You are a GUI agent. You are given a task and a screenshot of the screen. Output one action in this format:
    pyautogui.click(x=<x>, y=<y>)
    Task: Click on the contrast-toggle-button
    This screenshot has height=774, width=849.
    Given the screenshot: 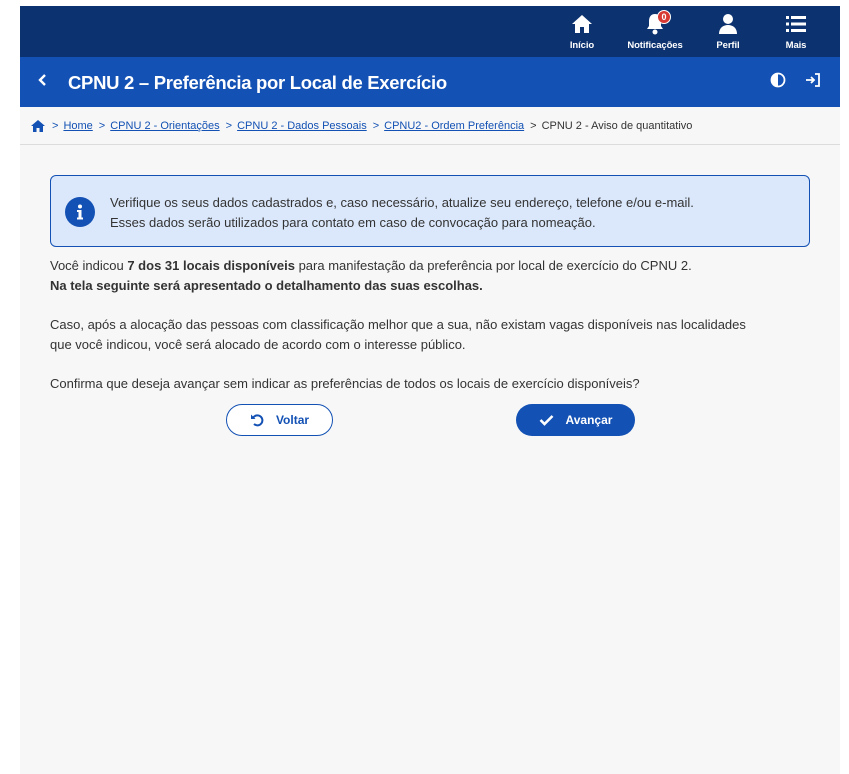 What is the action you would take?
    pyautogui.click(x=778, y=82)
    